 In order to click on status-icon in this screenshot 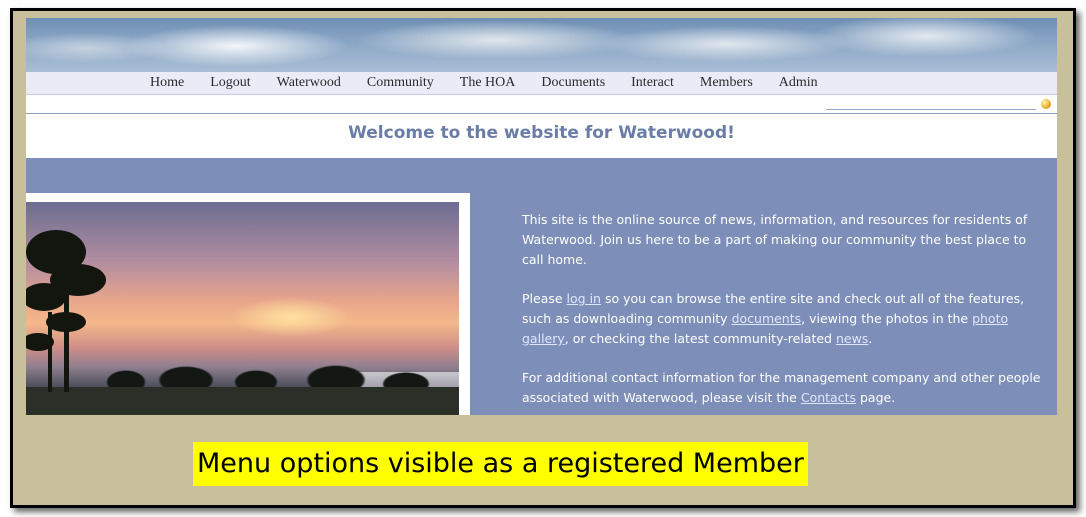, I will do `click(1046, 104)`.